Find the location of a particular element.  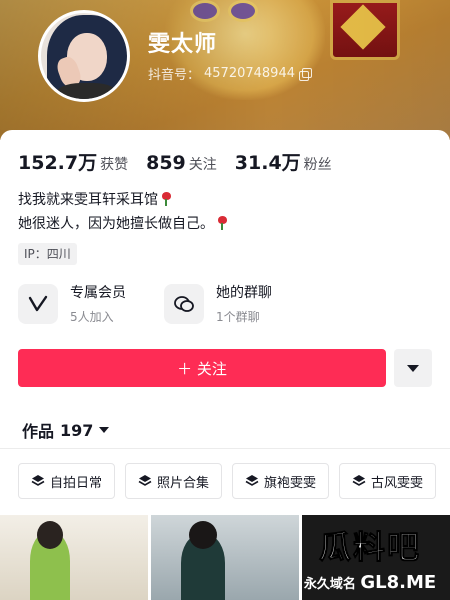

feature-membership: 专属会员 5人加入 is located at coordinates (72, 303).